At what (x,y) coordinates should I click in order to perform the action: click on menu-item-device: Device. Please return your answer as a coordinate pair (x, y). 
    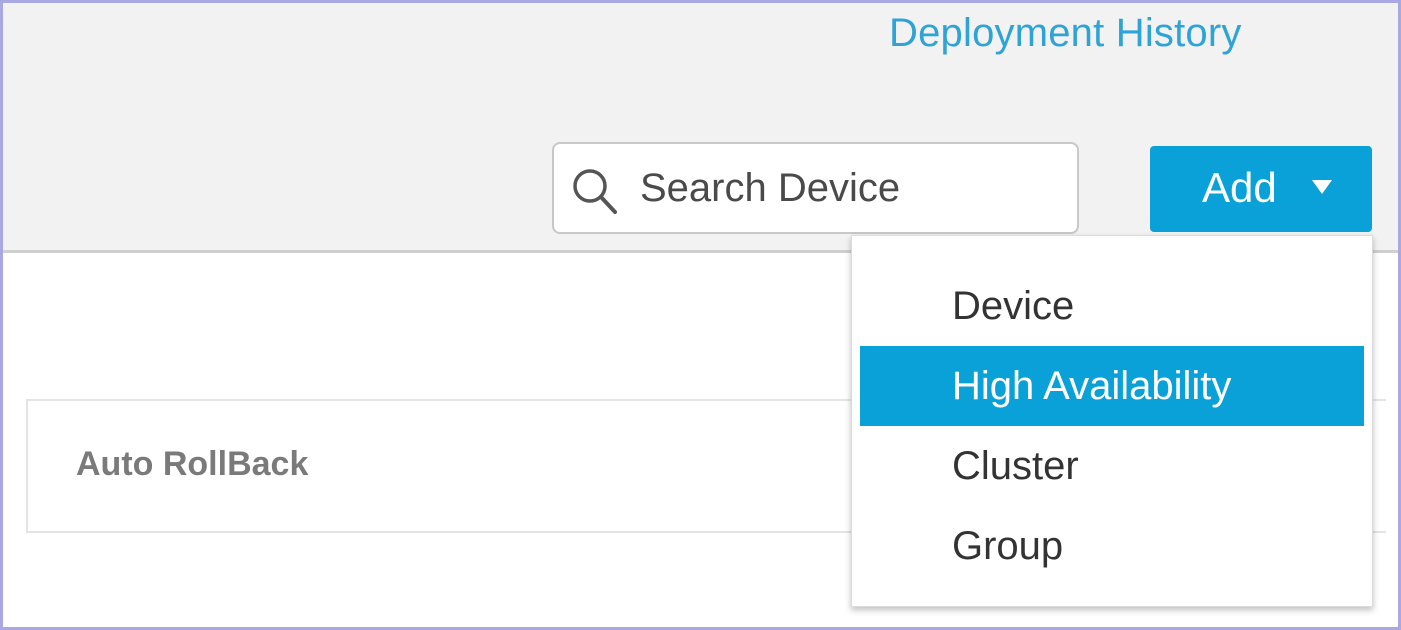
    Looking at the image, I should click on (1112, 306).